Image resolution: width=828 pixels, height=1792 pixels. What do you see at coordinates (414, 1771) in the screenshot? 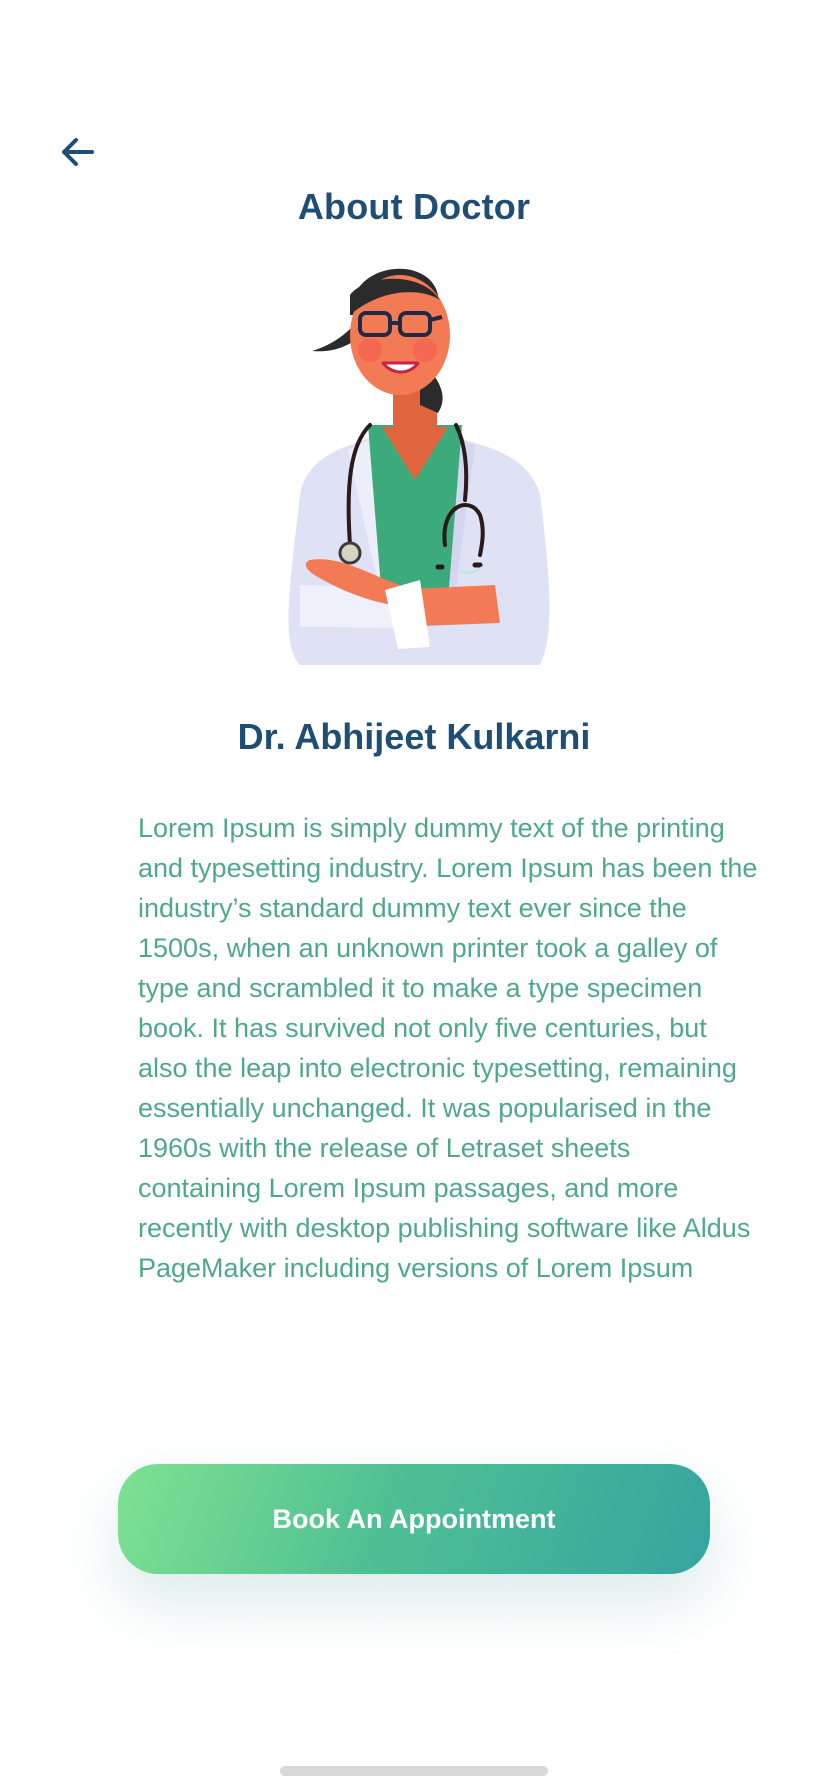
I see `home-indicator` at bounding box center [414, 1771].